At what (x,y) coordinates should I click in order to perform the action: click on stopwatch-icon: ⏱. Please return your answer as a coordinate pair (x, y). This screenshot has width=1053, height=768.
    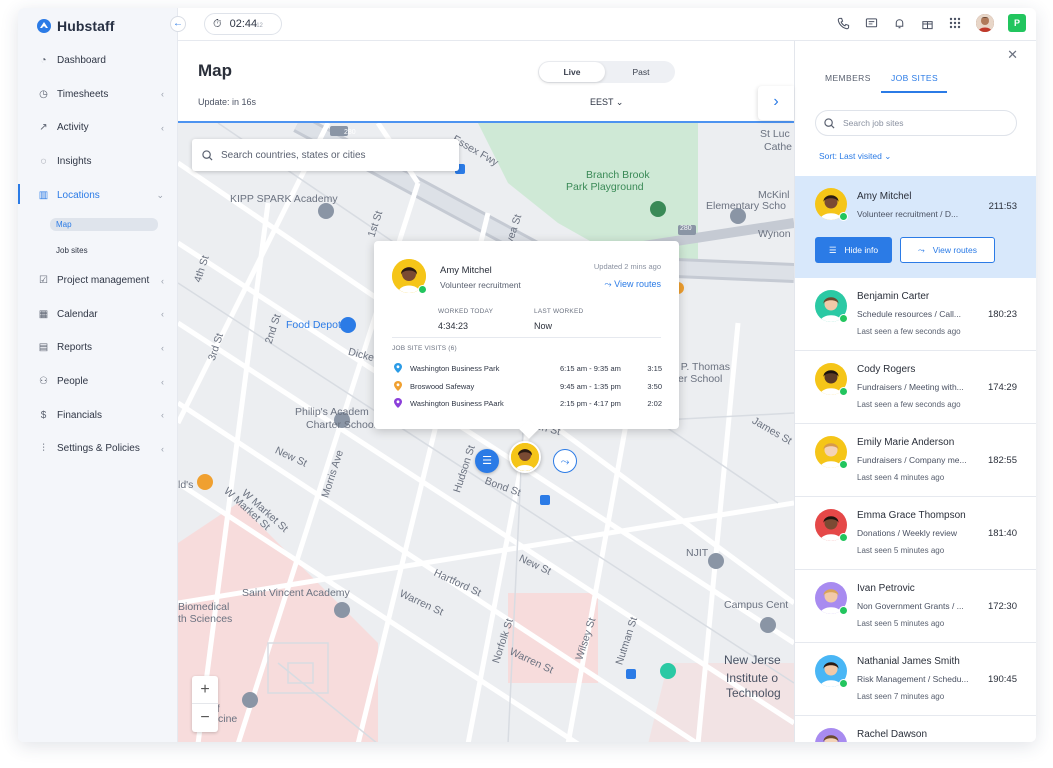
    Looking at the image, I should click on (217, 23).